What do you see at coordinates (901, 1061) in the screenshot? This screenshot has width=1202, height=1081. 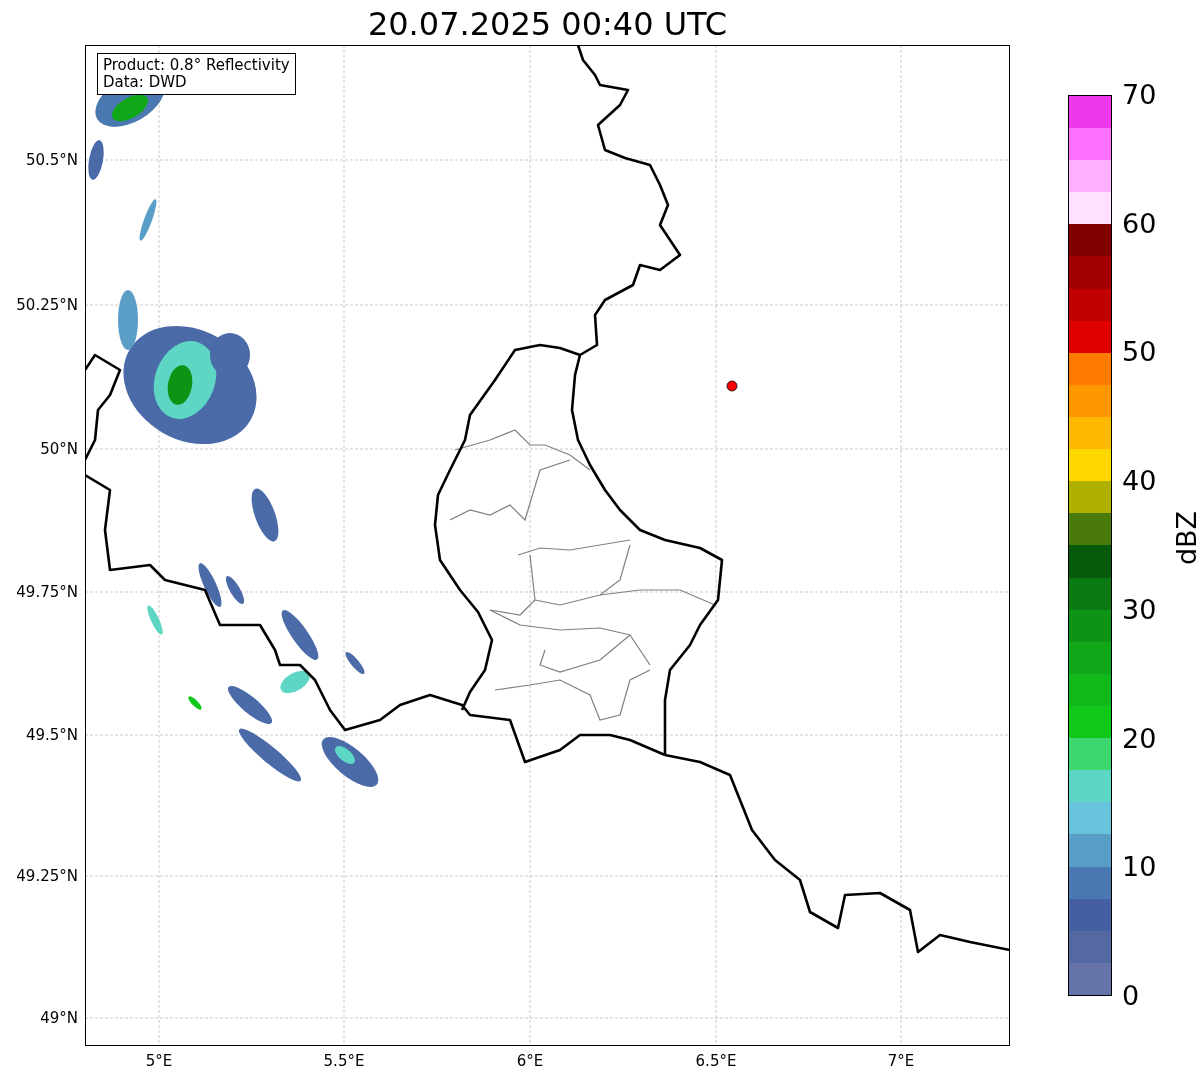 I see `axis-tick-label: 7°E` at bounding box center [901, 1061].